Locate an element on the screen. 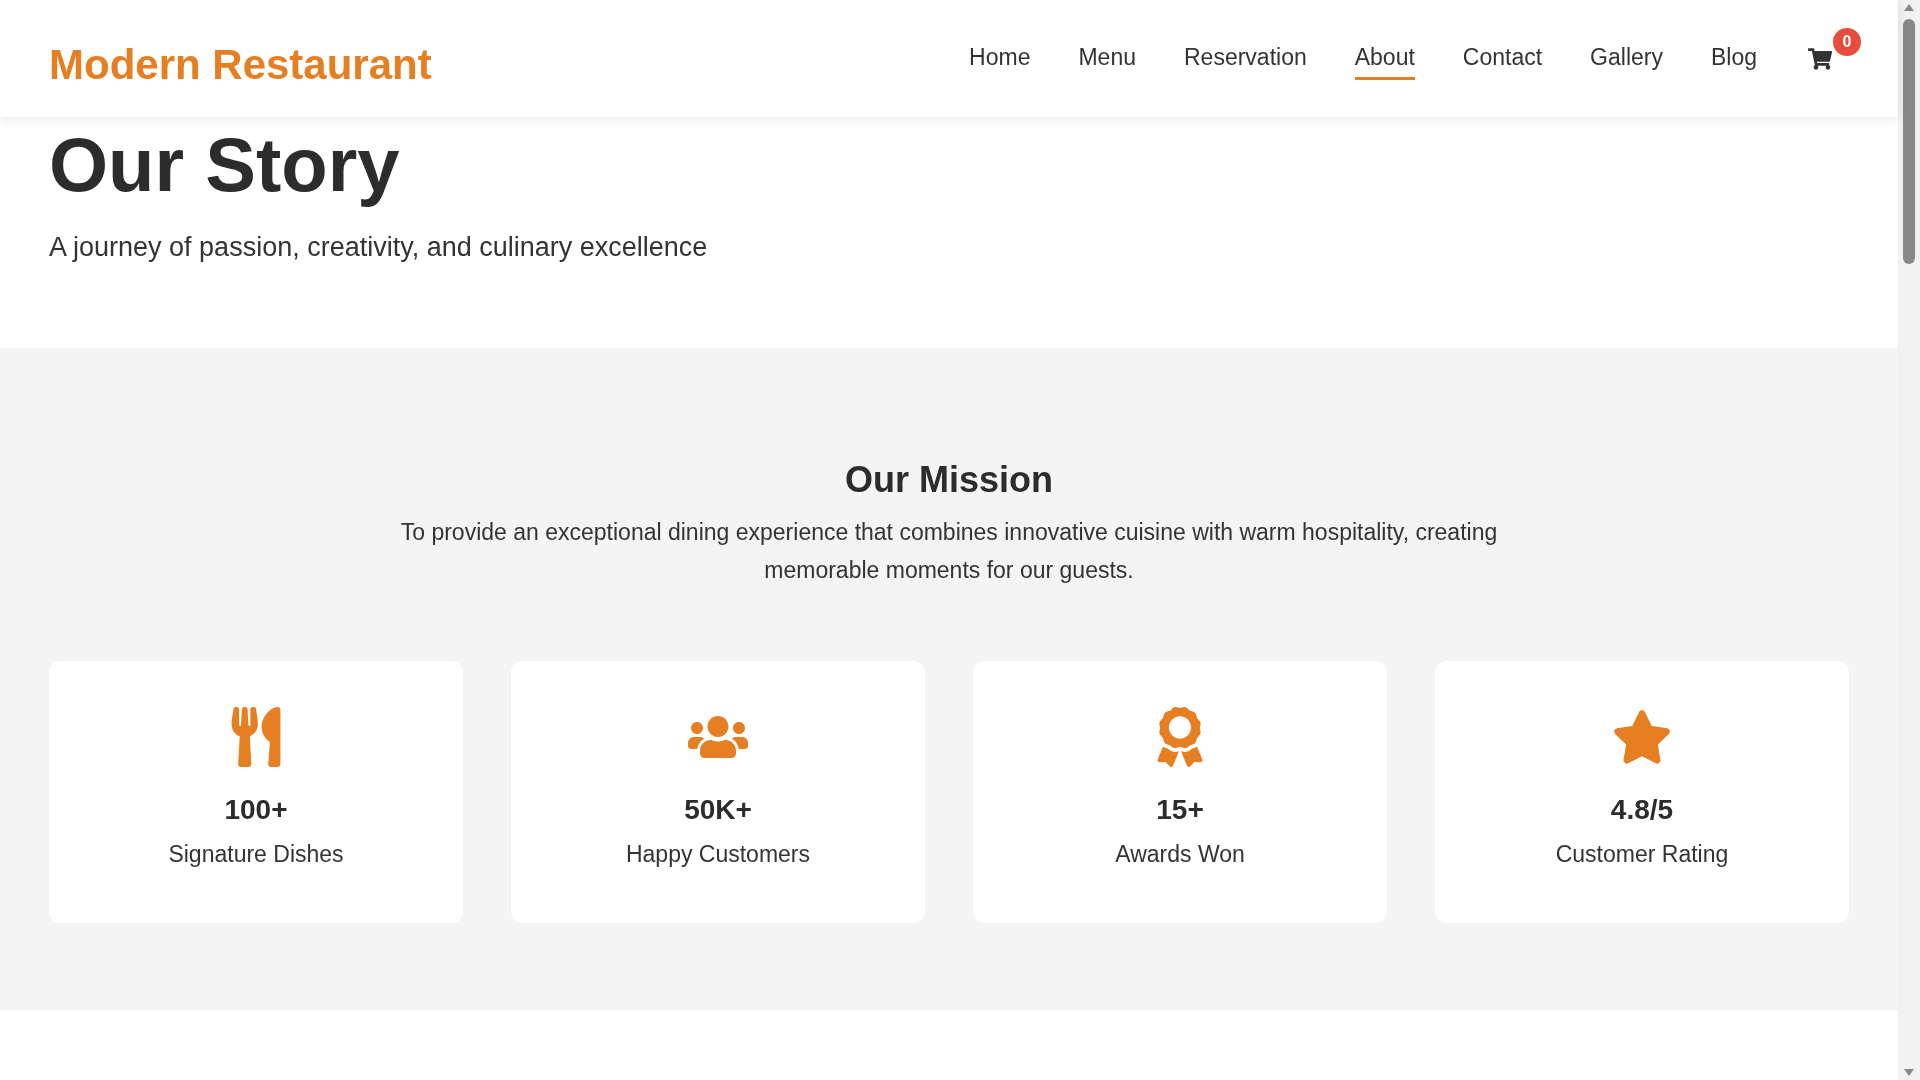  nav-link: Gallery is located at coordinates (1626, 60).